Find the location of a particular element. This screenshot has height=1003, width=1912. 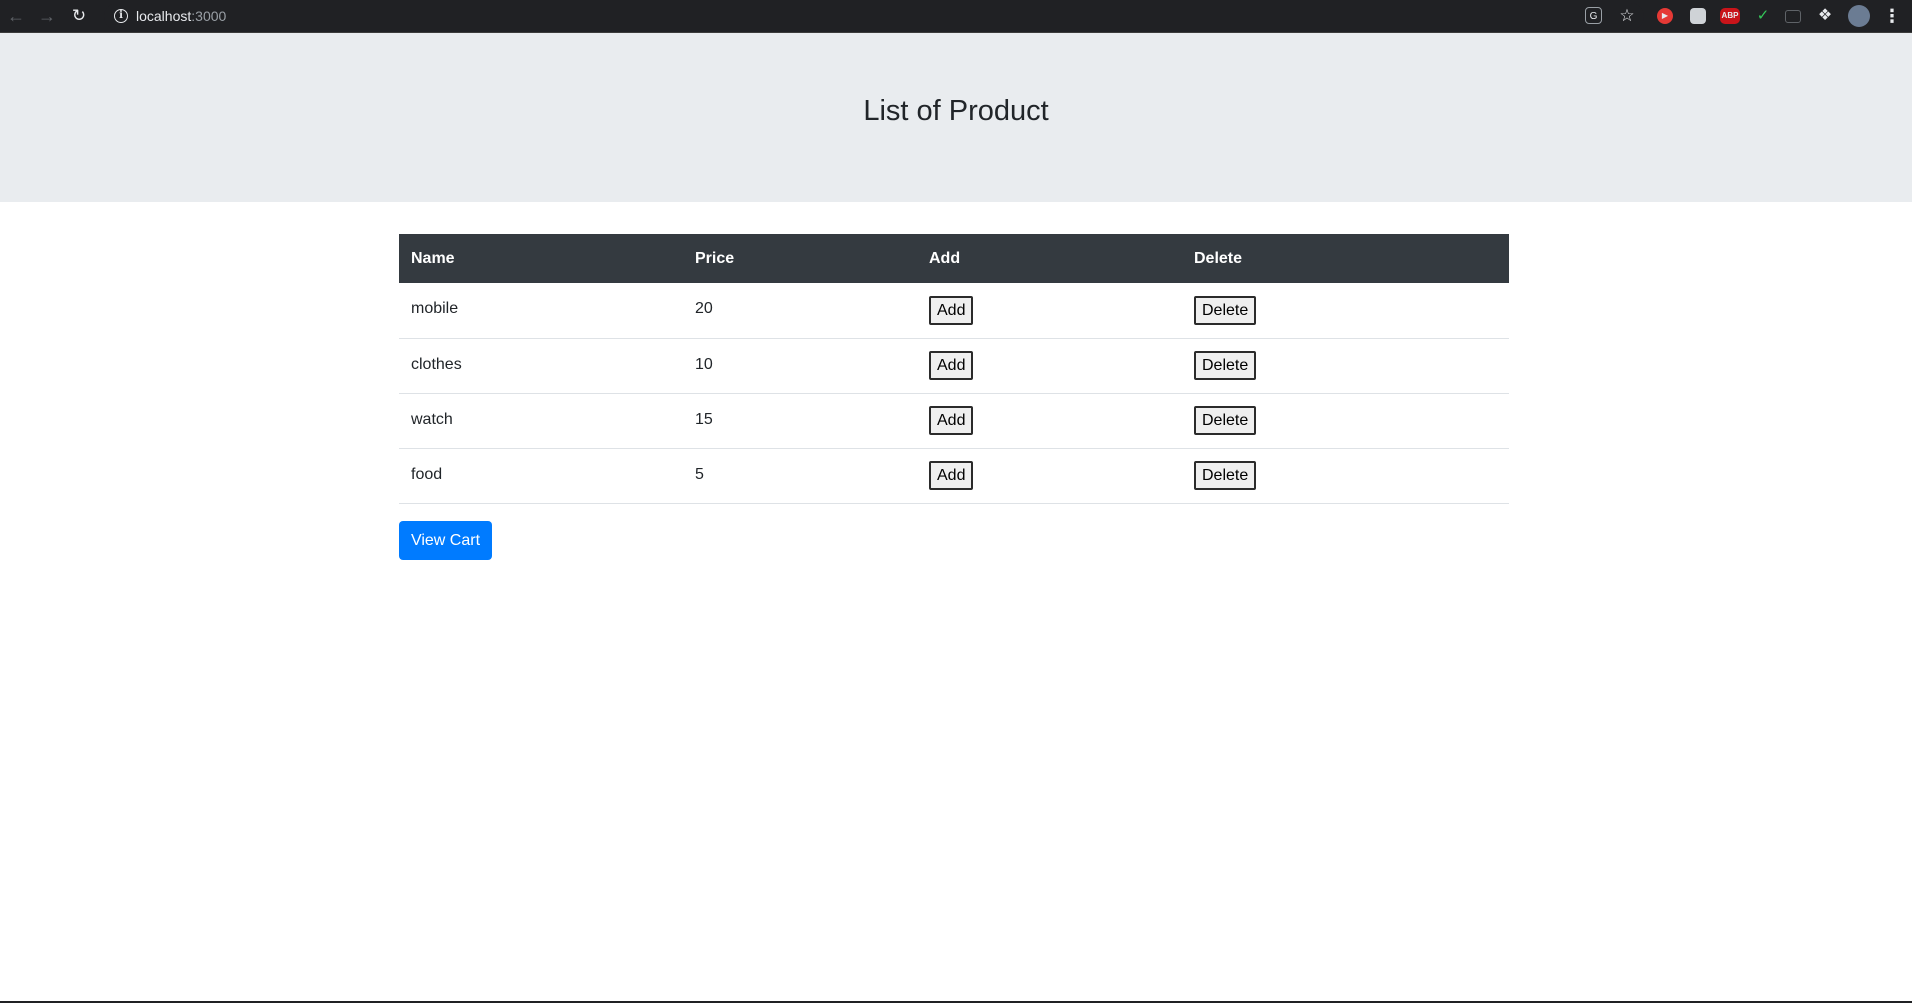

product-name: watch is located at coordinates (541, 421).